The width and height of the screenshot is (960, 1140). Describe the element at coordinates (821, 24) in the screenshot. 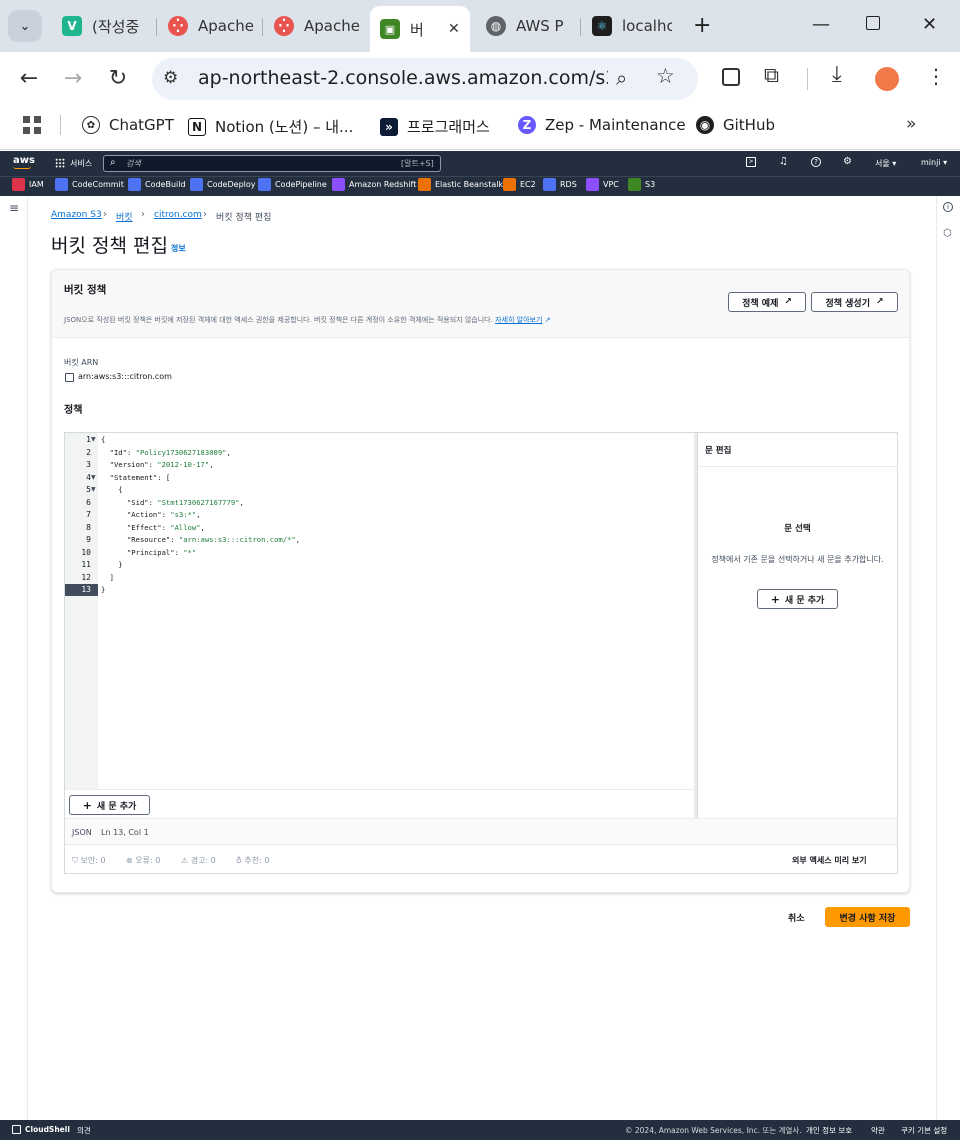

I see `minimize-icon: —` at that location.